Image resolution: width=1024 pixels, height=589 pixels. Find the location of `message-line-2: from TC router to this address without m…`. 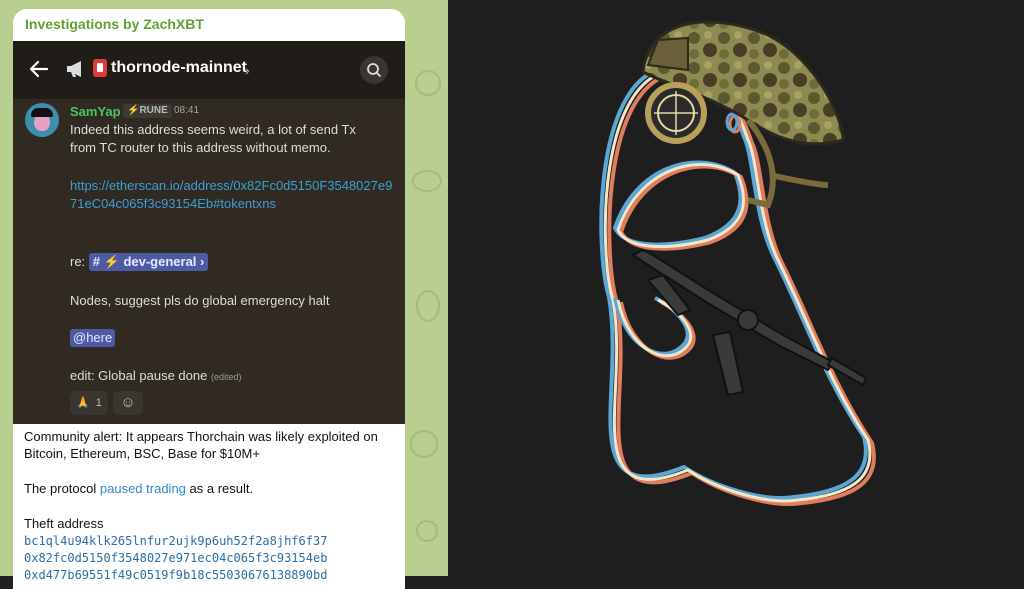

message-line-2: from TC router to this address without m… is located at coordinates (200, 147).